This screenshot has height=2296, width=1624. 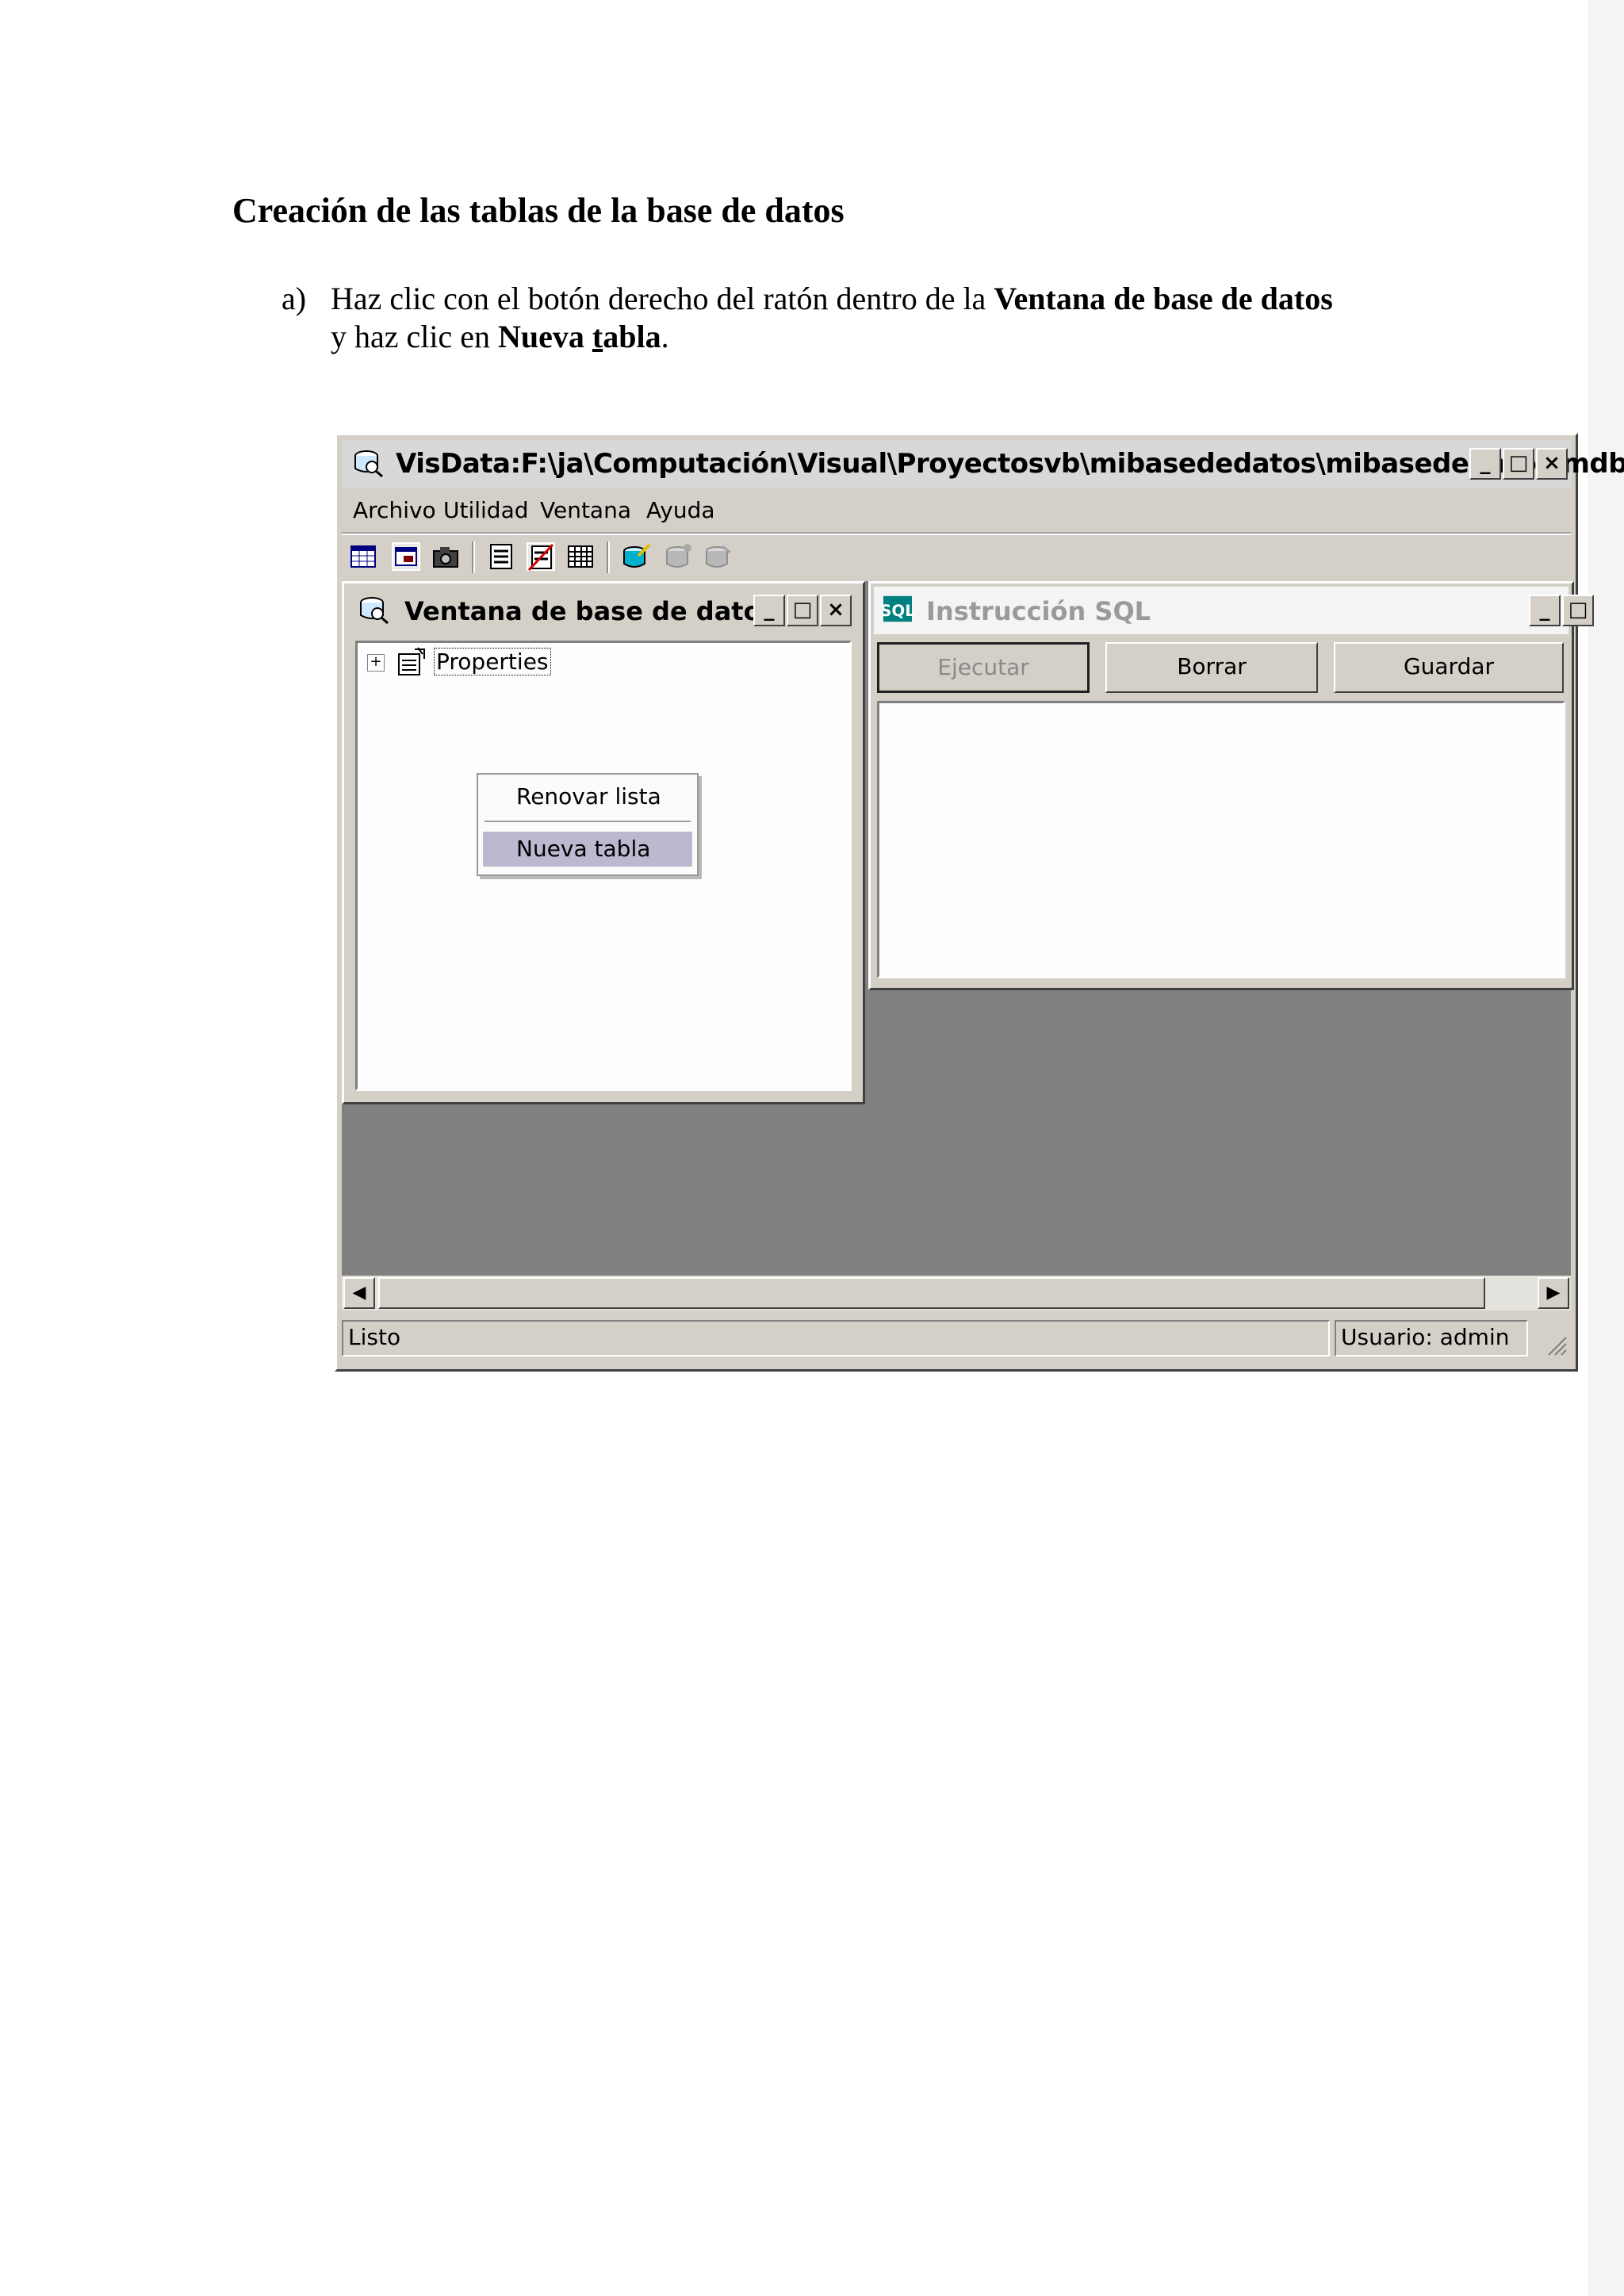 What do you see at coordinates (363, 557) in the screenshot?
I see `table-type-icon` at bounding box center [363, 557].